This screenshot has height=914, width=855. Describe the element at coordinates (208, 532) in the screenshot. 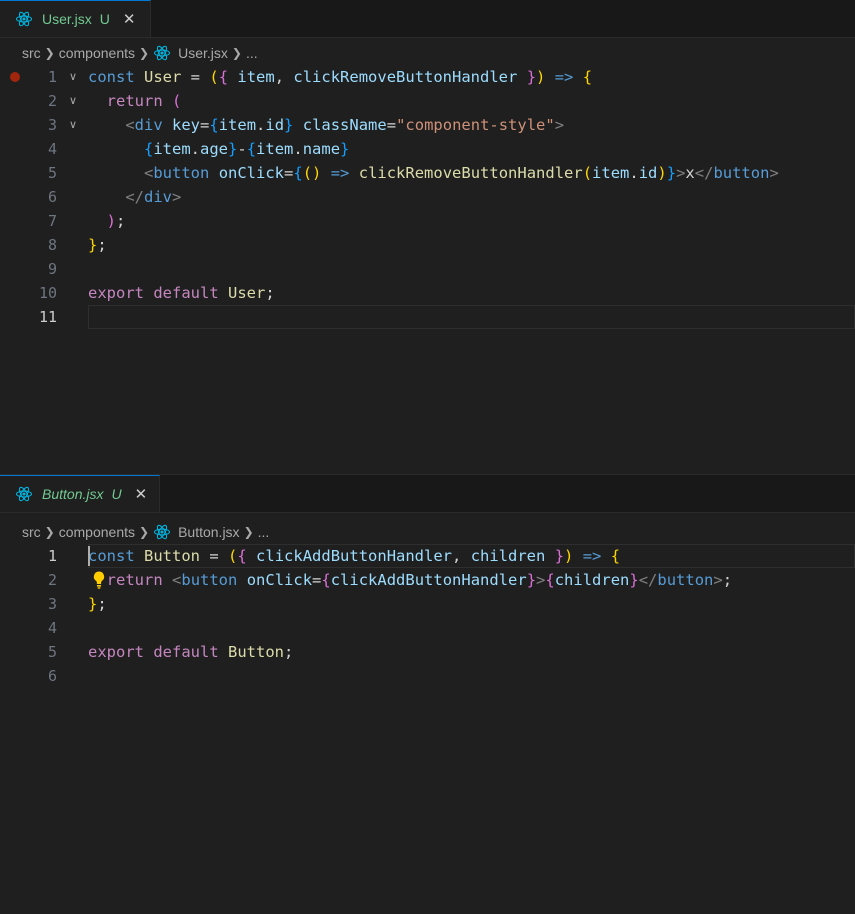

I see `breadcrumb-item-file: Button.jsx` at that location.